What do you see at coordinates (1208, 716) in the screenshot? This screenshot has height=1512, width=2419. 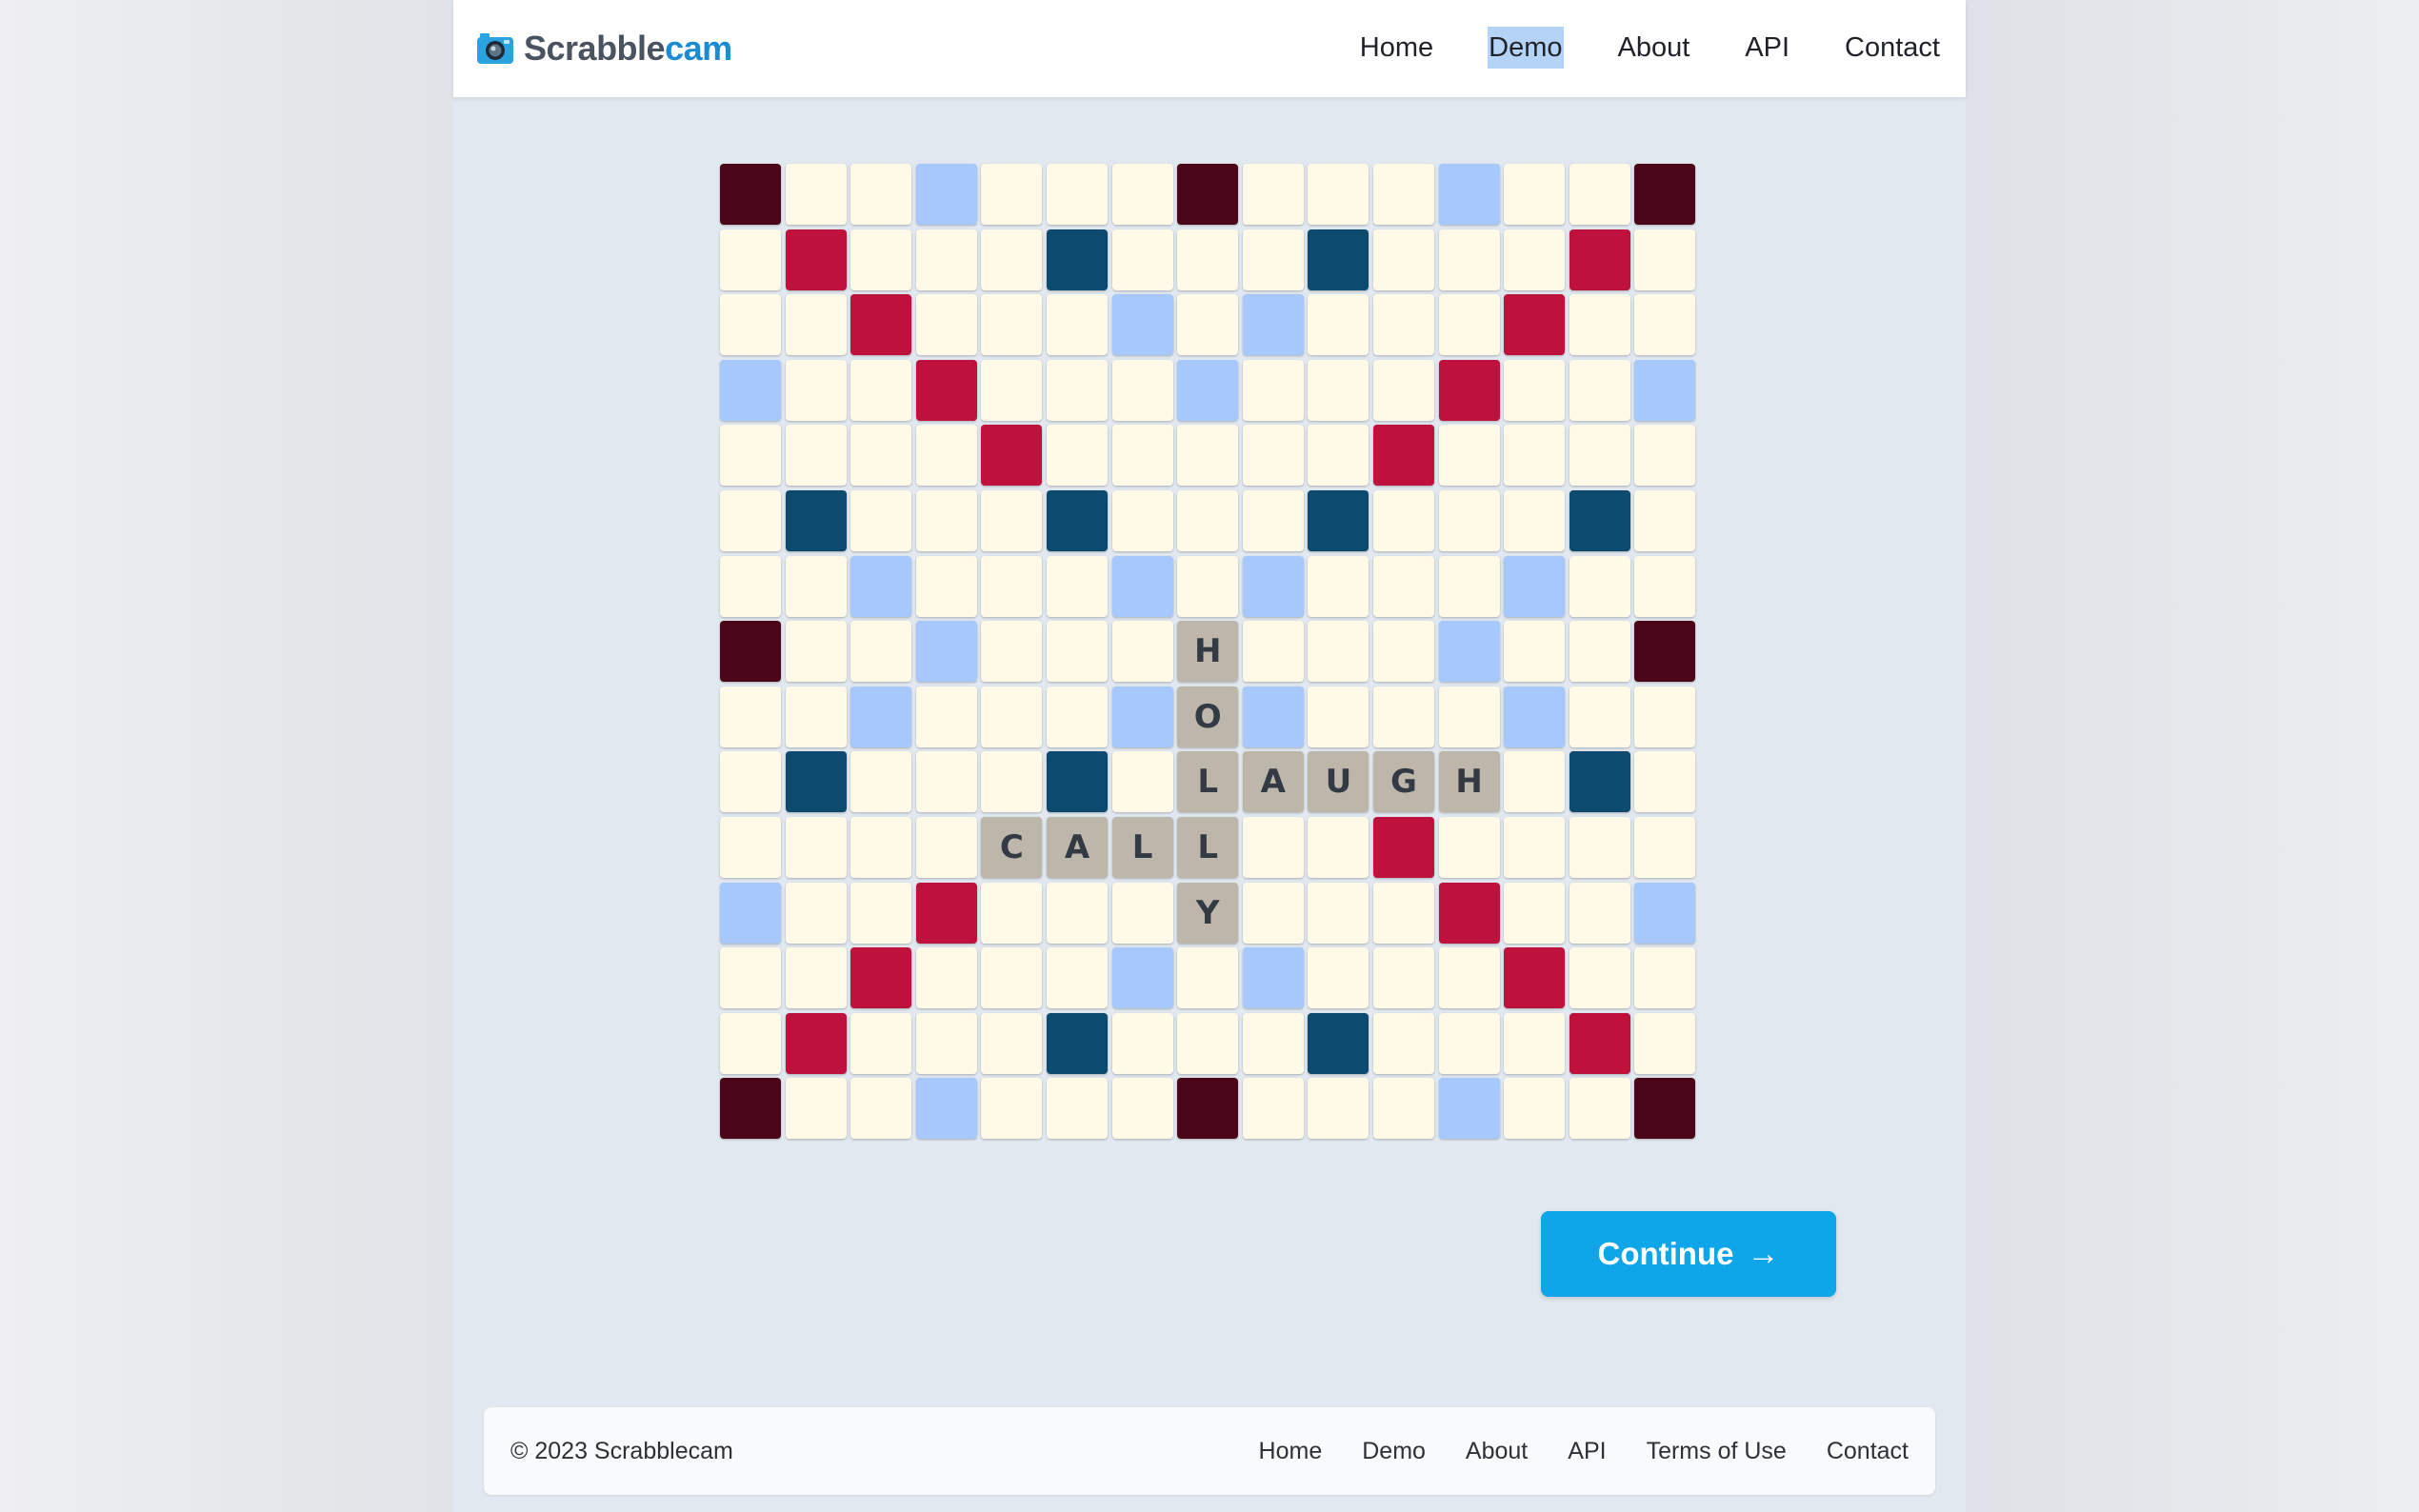 I see `letter-tile: O` at bounding box center [1208, 716].